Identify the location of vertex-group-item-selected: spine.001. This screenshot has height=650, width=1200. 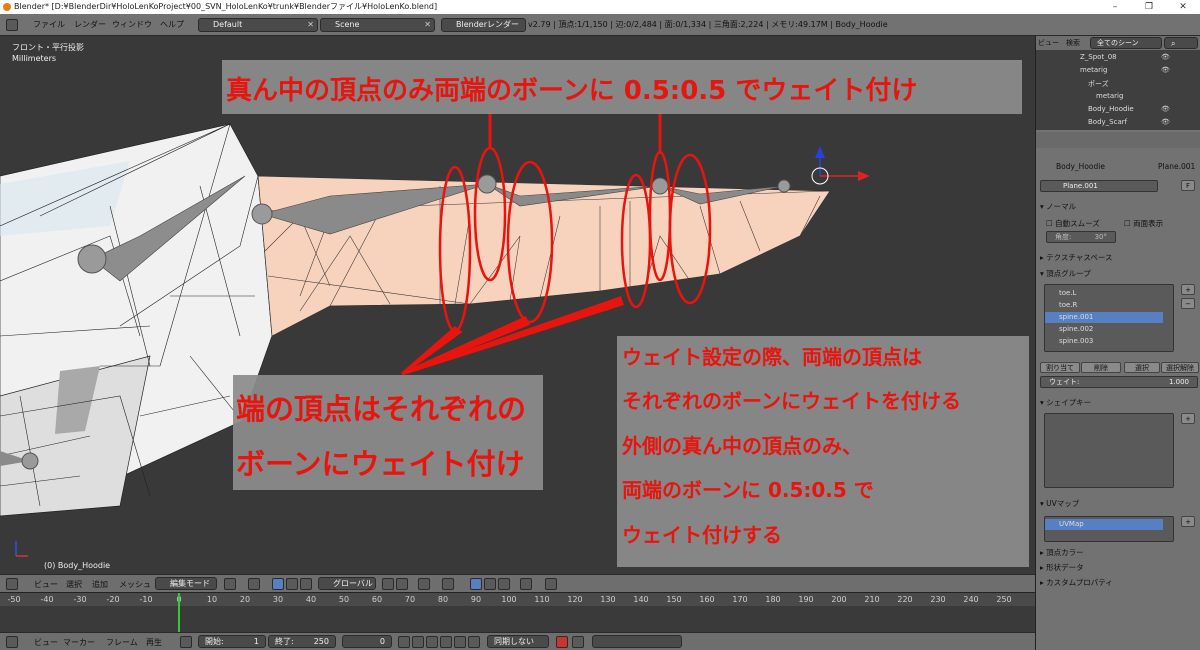
(1104, 317).